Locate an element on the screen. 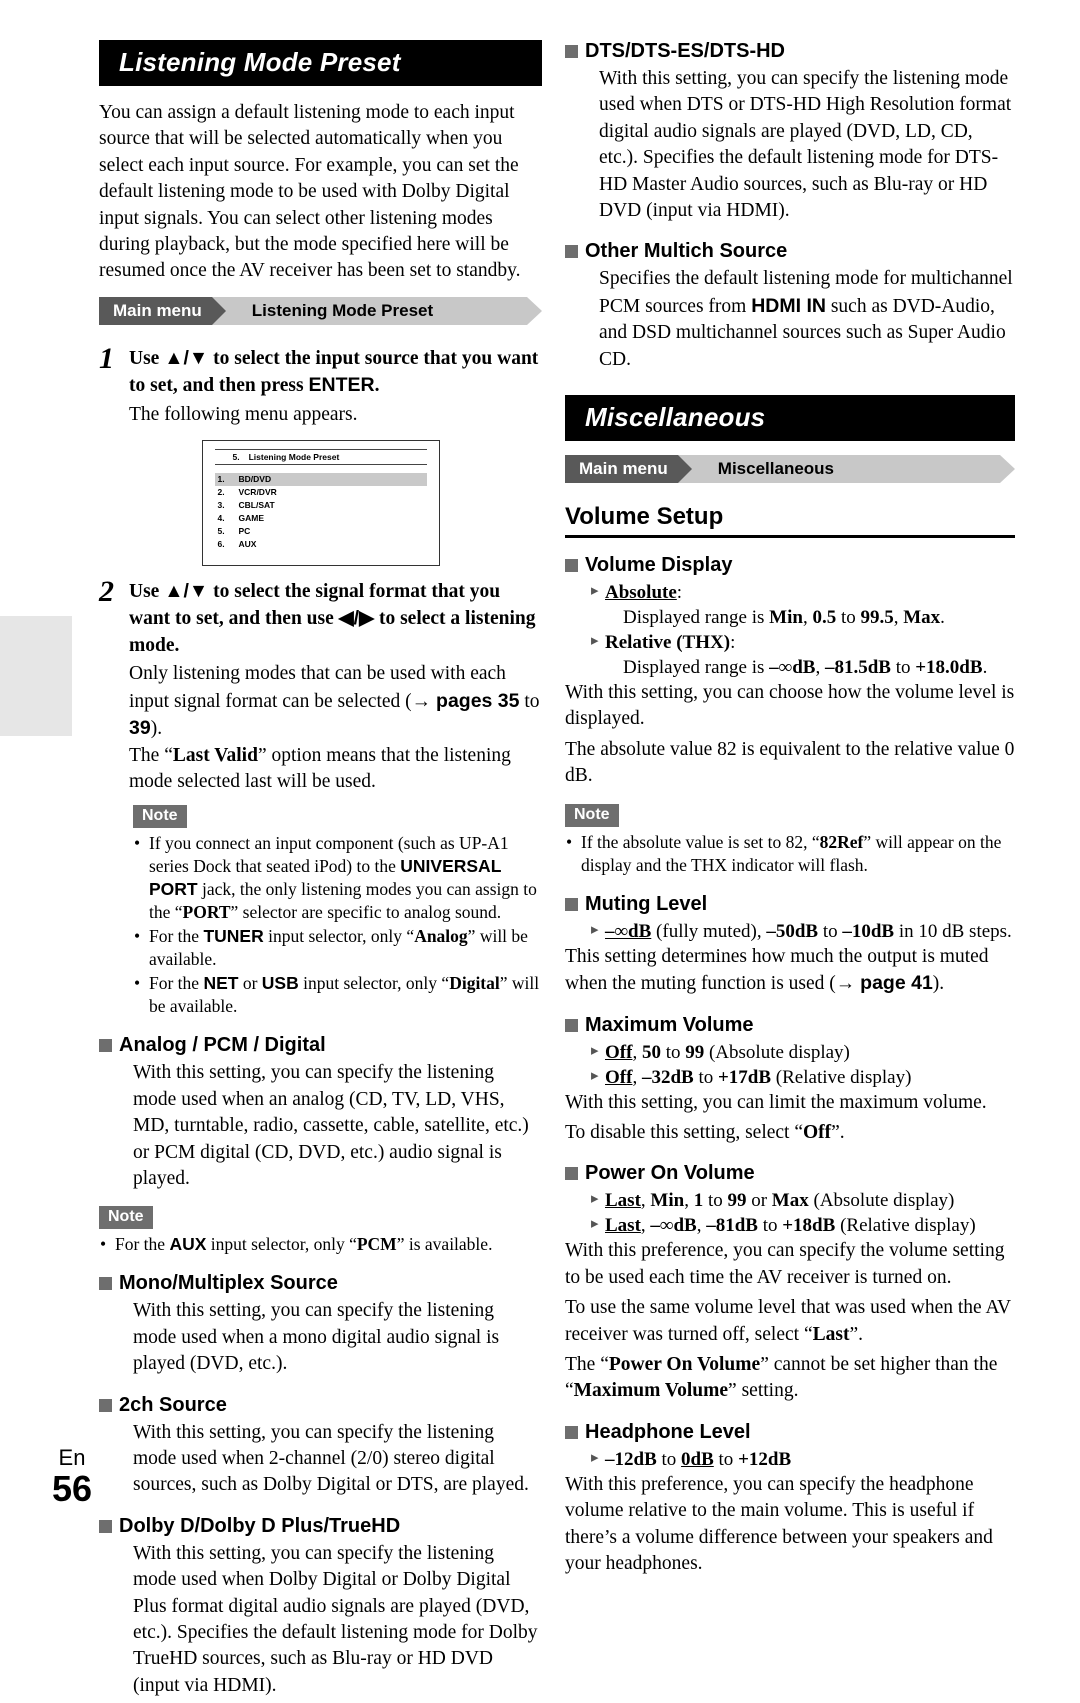 The width and height of the screenshot is (1080, 1703). disable-pre: To disable this setting, select “ is located at coordinates (684, 1132).